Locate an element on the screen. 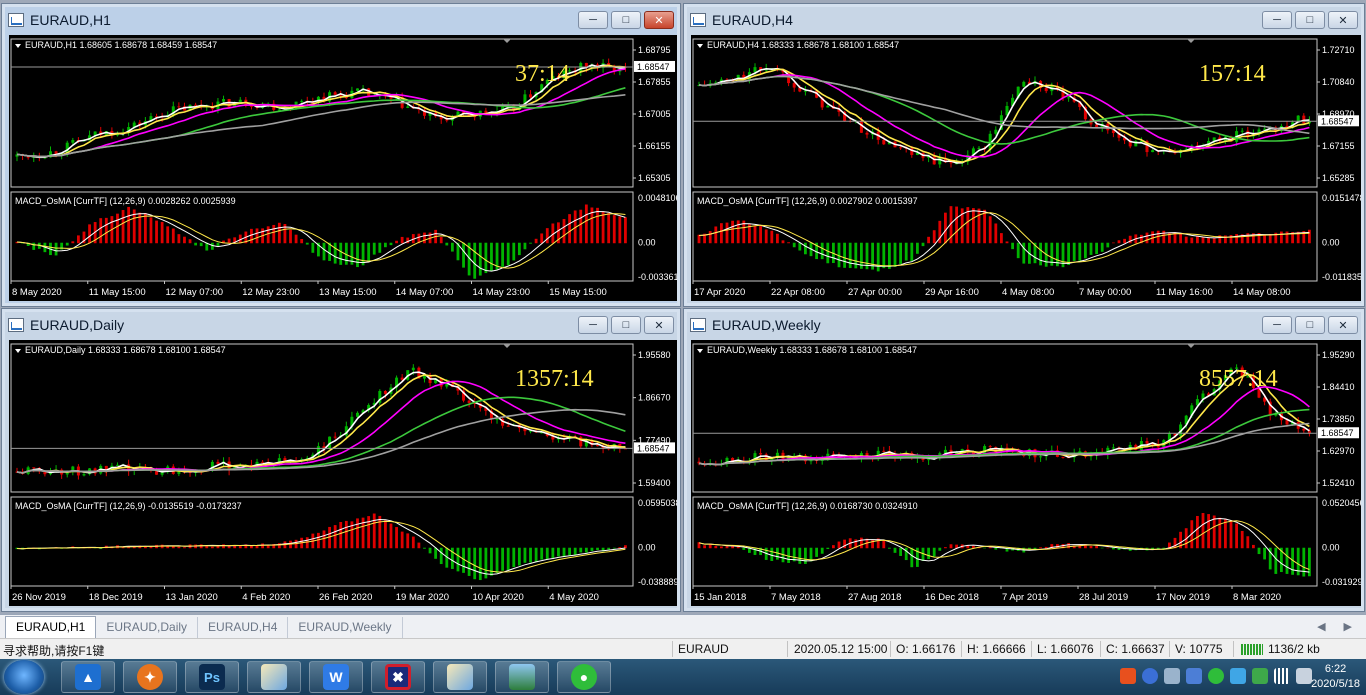 This screenshot has width=1366, height=695. tab-scroll-right-icon: ▶ is located at coordinates (1348, 626).